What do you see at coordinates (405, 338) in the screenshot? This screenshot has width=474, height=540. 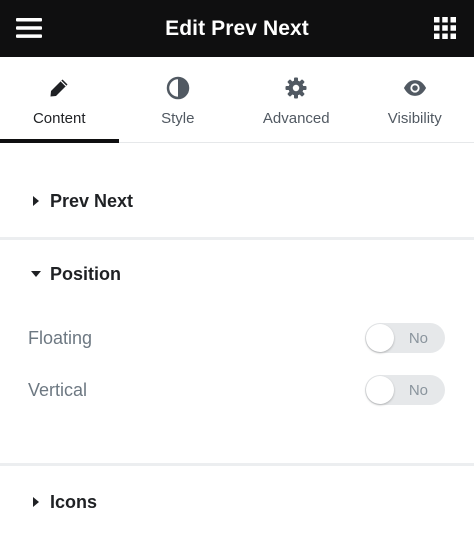 I see `floating-switch: No` at bounding box center [405, 338].